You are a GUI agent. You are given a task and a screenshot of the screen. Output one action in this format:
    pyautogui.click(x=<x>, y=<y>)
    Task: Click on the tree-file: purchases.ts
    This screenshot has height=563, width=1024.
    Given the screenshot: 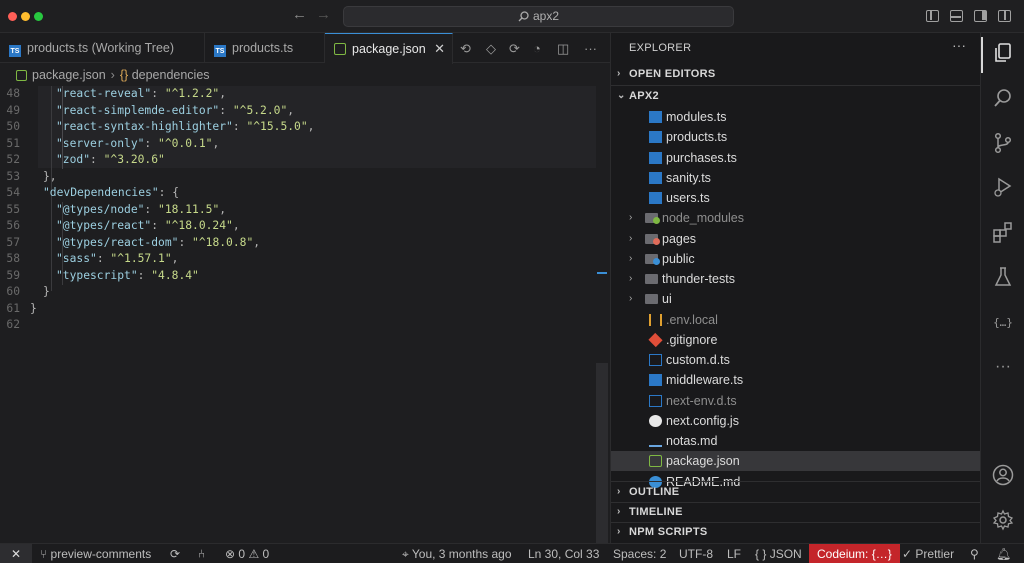 What is the action you would take?
    pyautogui.click(x=796, y=158)
    